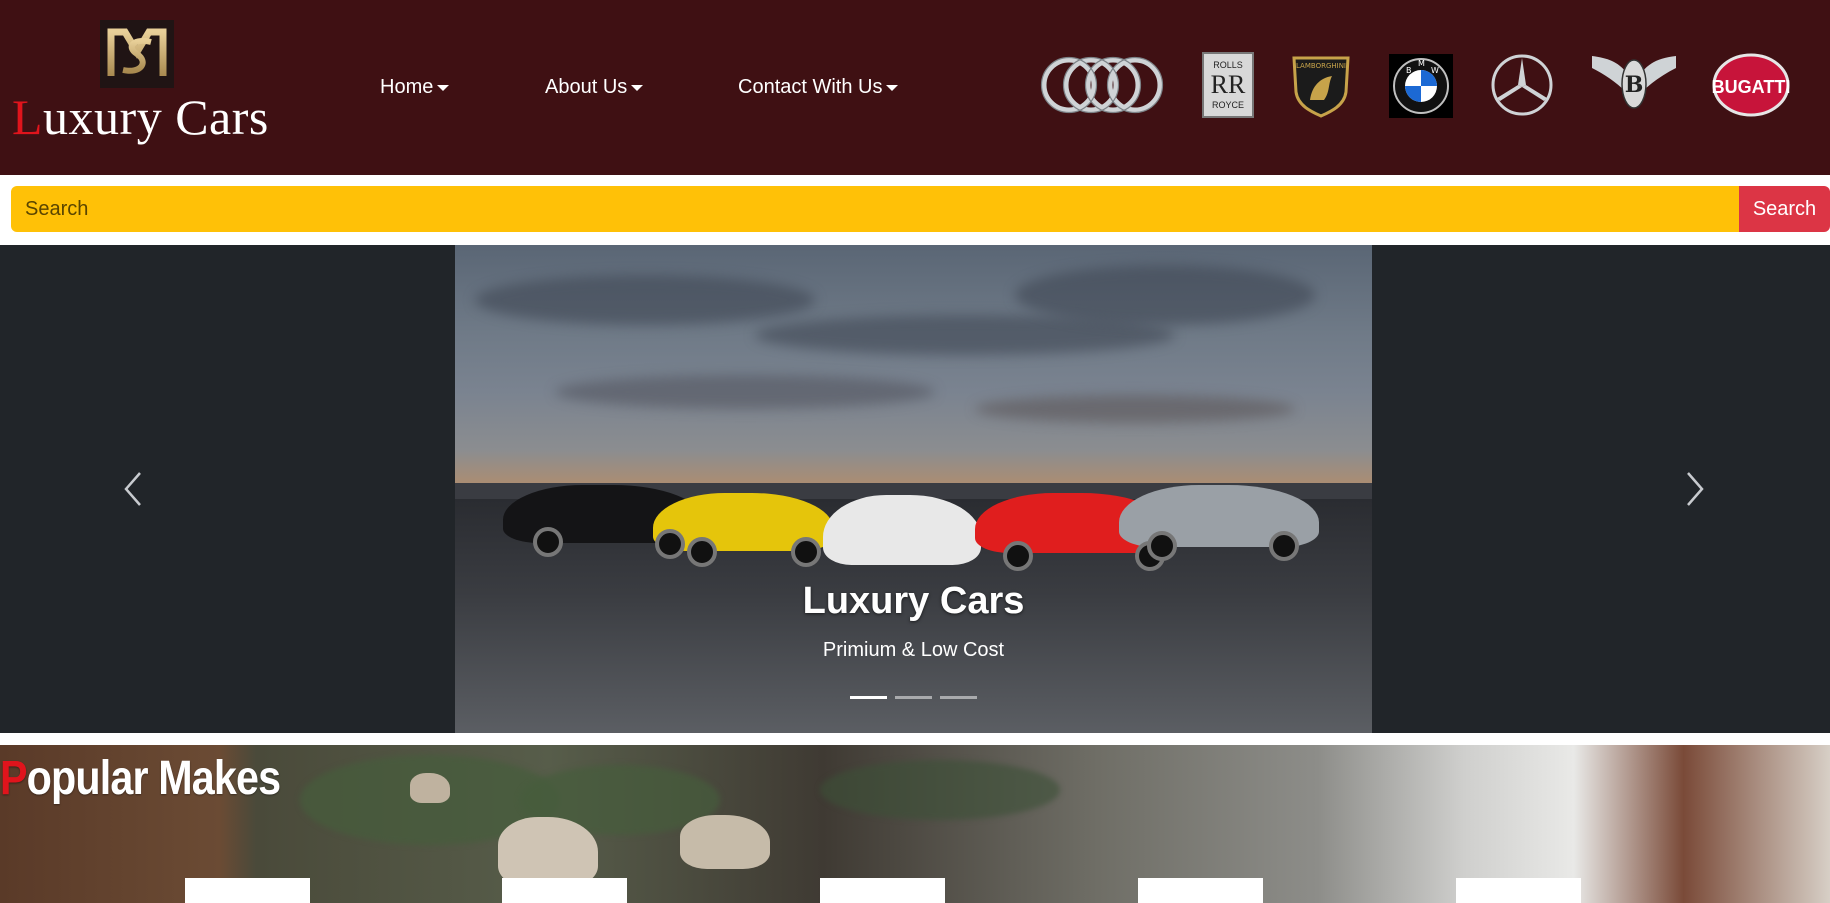  Describe the element at coordinates (1421, 86) in the screenshot. I see `bmw-logo: B M W` at that location.